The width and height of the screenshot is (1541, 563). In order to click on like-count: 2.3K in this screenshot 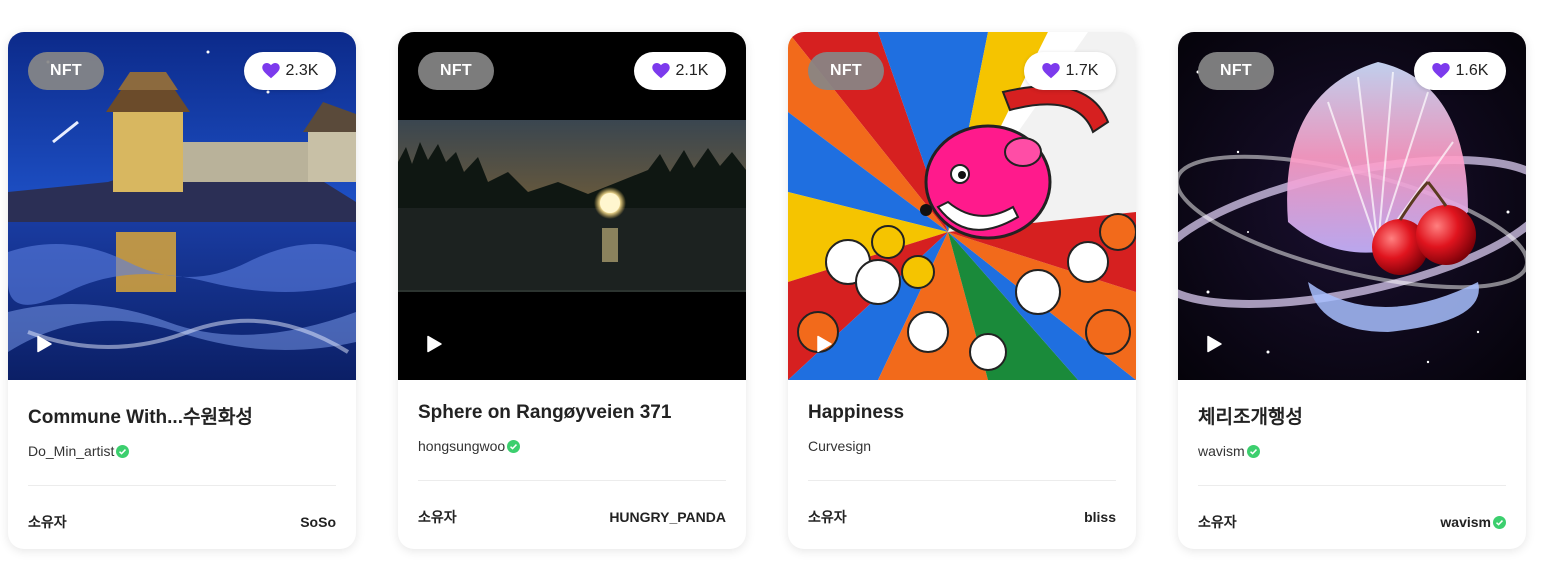, I will do `click(302, 70)`.